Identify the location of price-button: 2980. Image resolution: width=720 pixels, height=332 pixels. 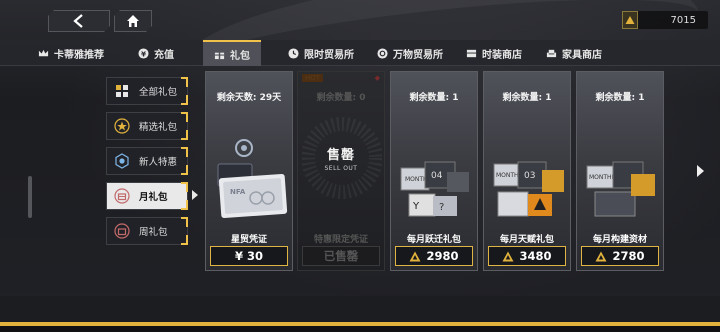
(434, 256).